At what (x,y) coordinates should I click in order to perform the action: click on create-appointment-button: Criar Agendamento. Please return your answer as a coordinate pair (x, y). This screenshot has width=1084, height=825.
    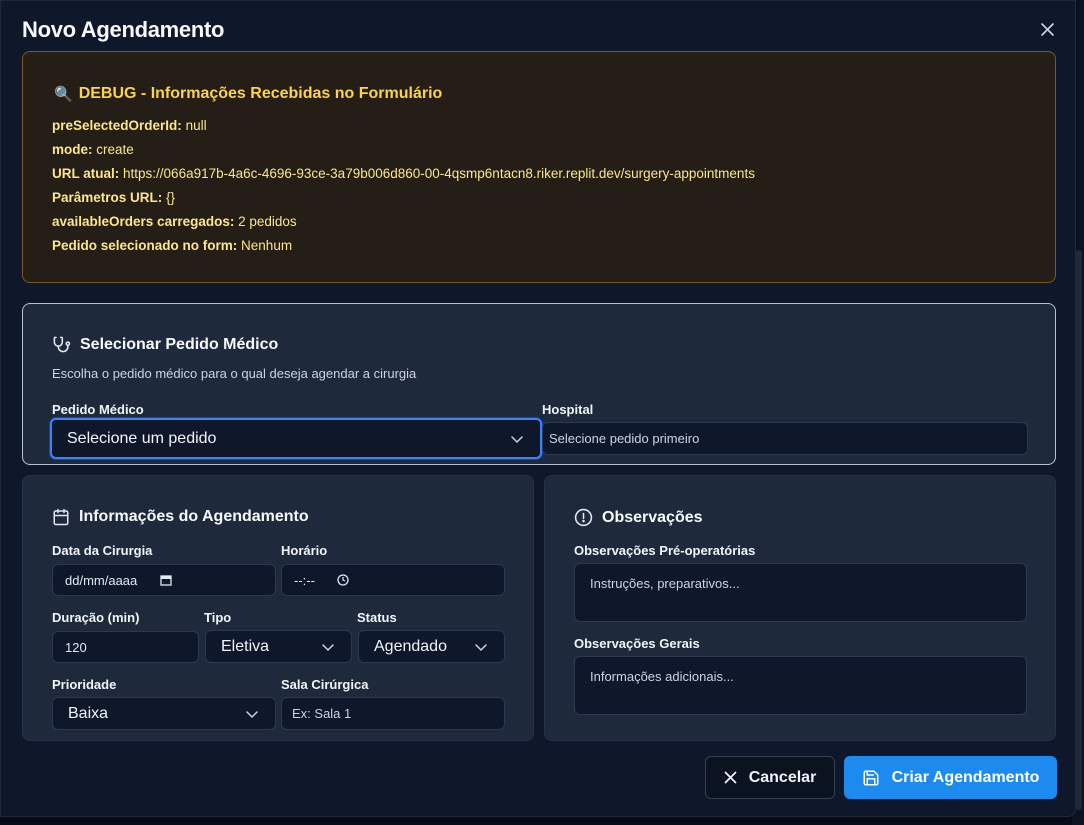
    Looking at the image, I should click on (950, 777).